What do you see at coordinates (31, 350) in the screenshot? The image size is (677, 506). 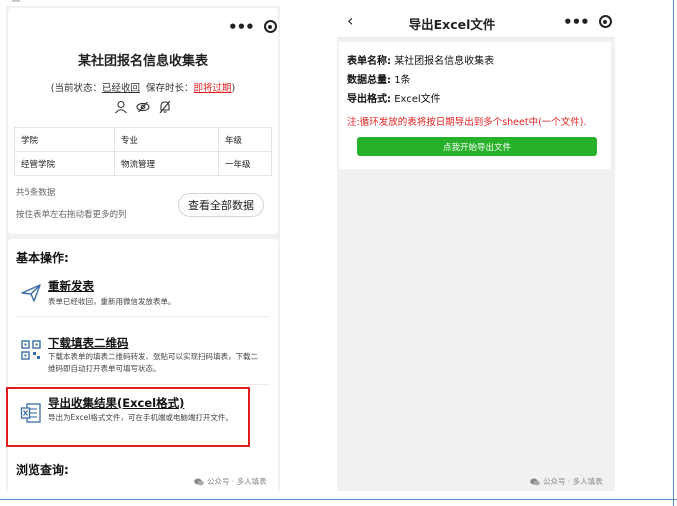 I see `qr-code-icon` at bounding box center [31, 350].